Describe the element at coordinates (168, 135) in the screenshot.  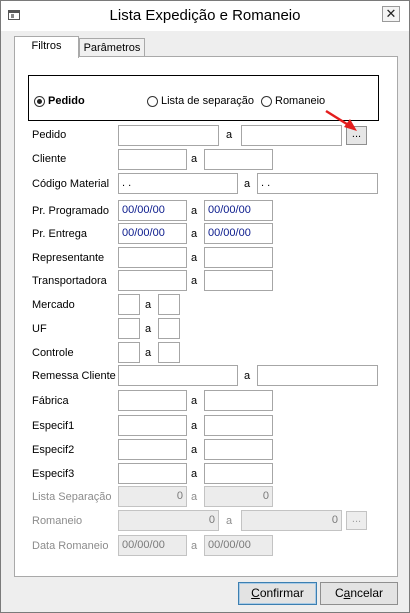
I see `pedido-from-input` at that location.